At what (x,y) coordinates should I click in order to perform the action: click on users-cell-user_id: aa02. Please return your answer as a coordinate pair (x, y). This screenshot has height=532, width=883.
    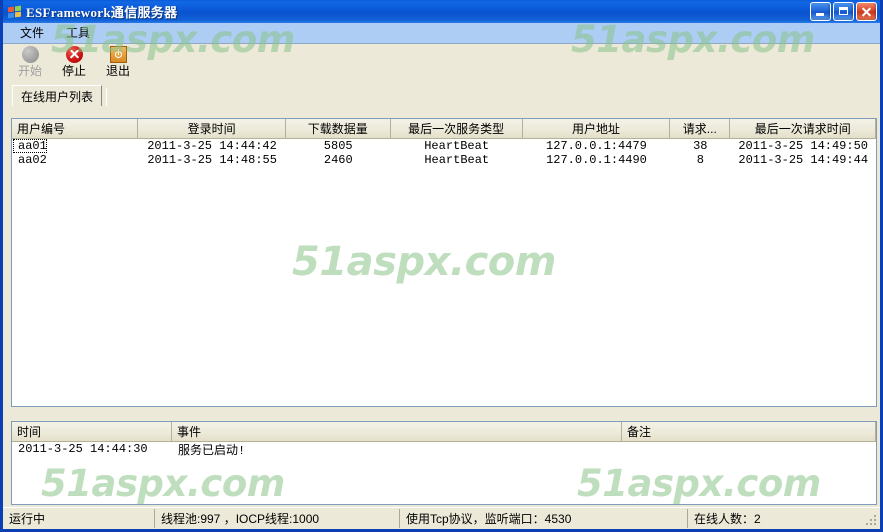
    Looking at the image, I should click on (75, 160).